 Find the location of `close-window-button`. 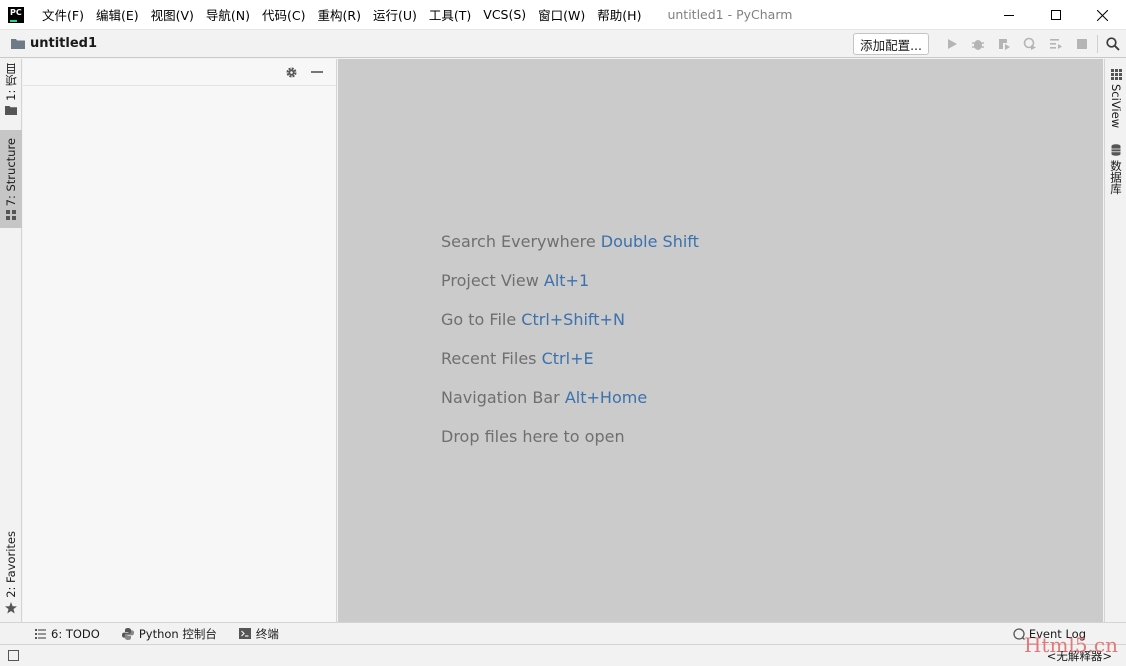

close-window-button is located at coordinates (1102, 15).